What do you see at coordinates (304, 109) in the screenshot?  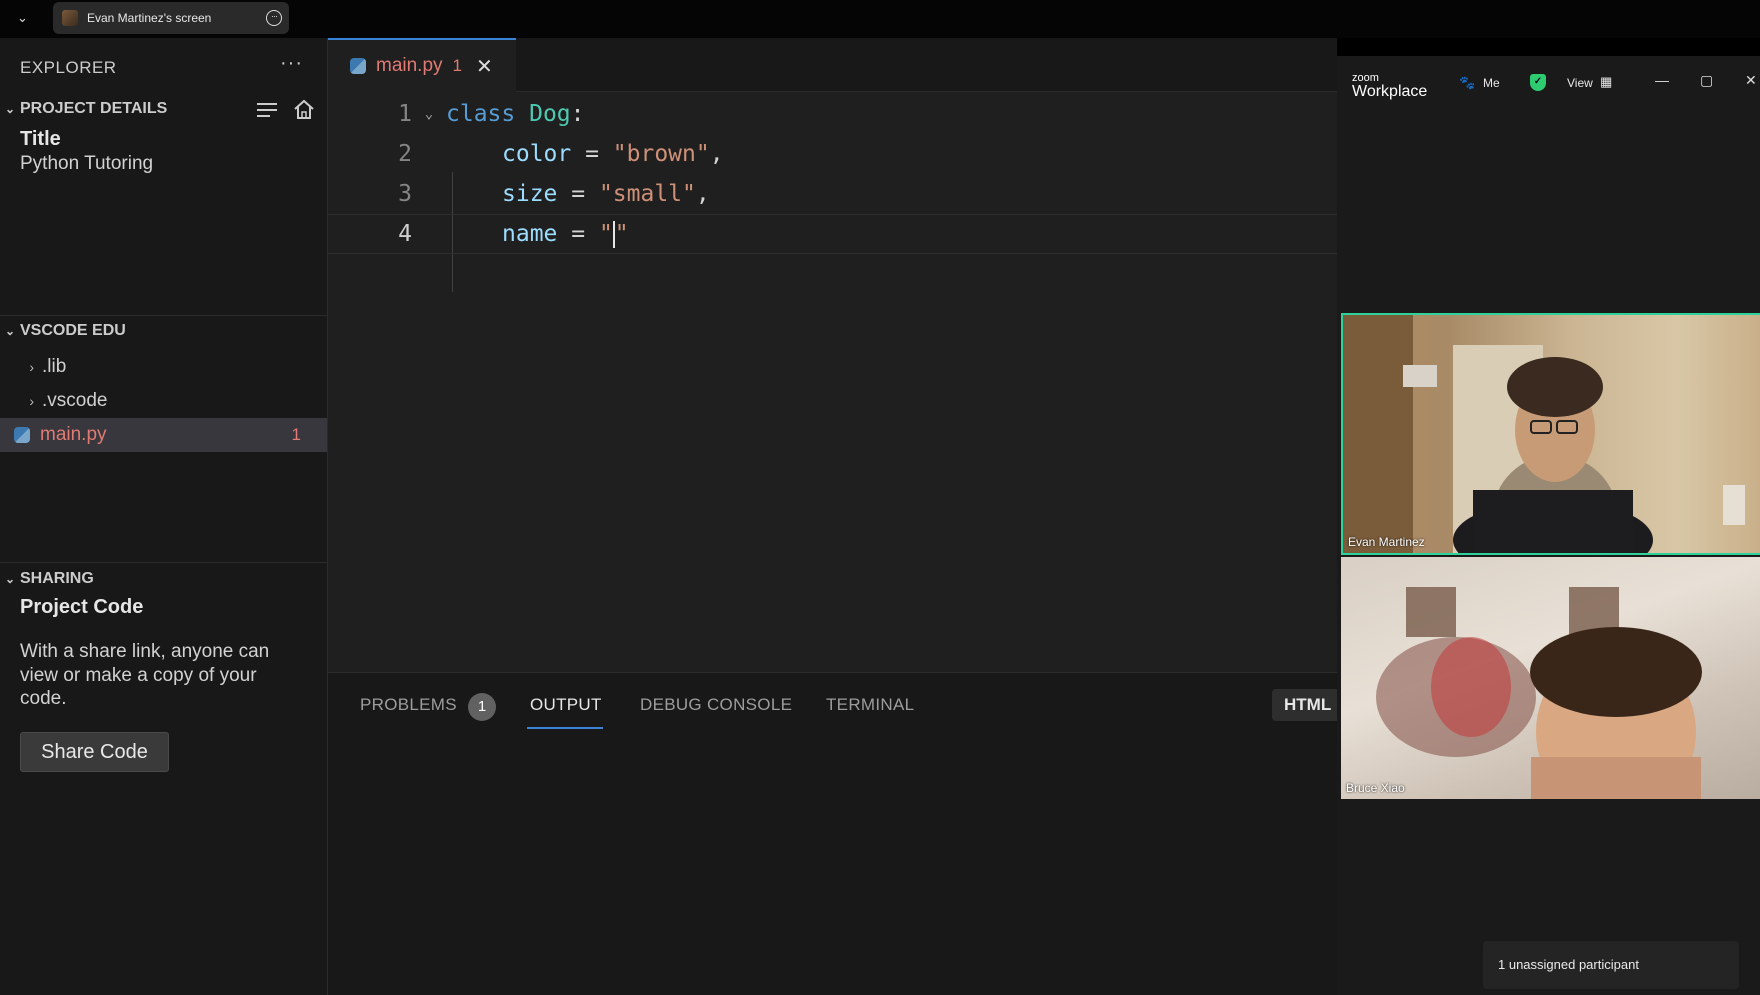 I see `home-icon` at bounding box center [304, 109].